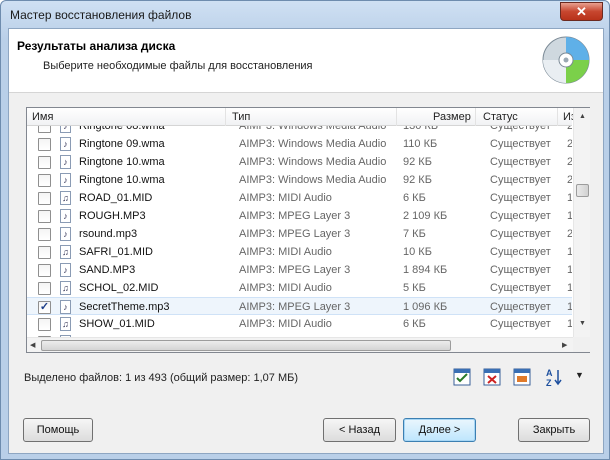 Image resolution: width=610 pixels, height=460 pixels. I want to click on file-size: 92 КБ, so click(417, 162).